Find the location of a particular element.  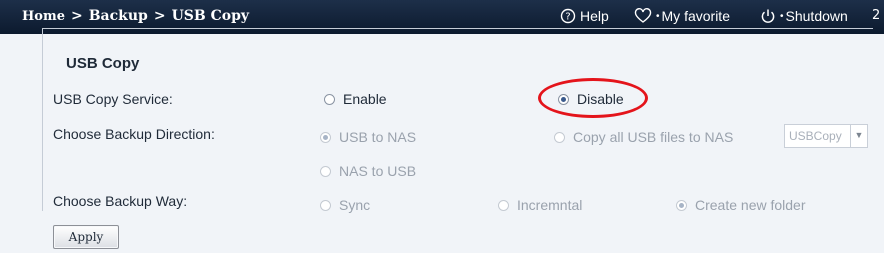

direction-nas-to-usb-radio: NAS to USB is located at coordinates (368, 171).